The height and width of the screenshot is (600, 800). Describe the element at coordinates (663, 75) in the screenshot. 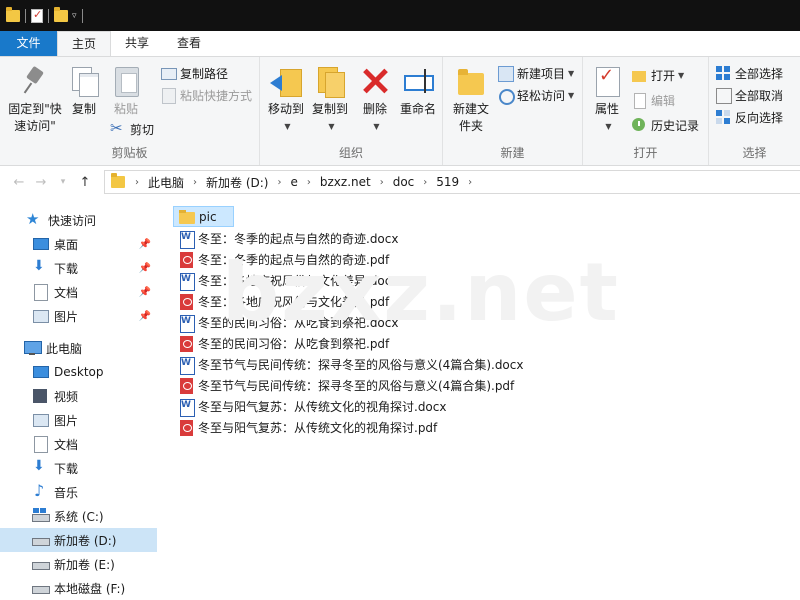

I see `open-label: 打开` at that location.